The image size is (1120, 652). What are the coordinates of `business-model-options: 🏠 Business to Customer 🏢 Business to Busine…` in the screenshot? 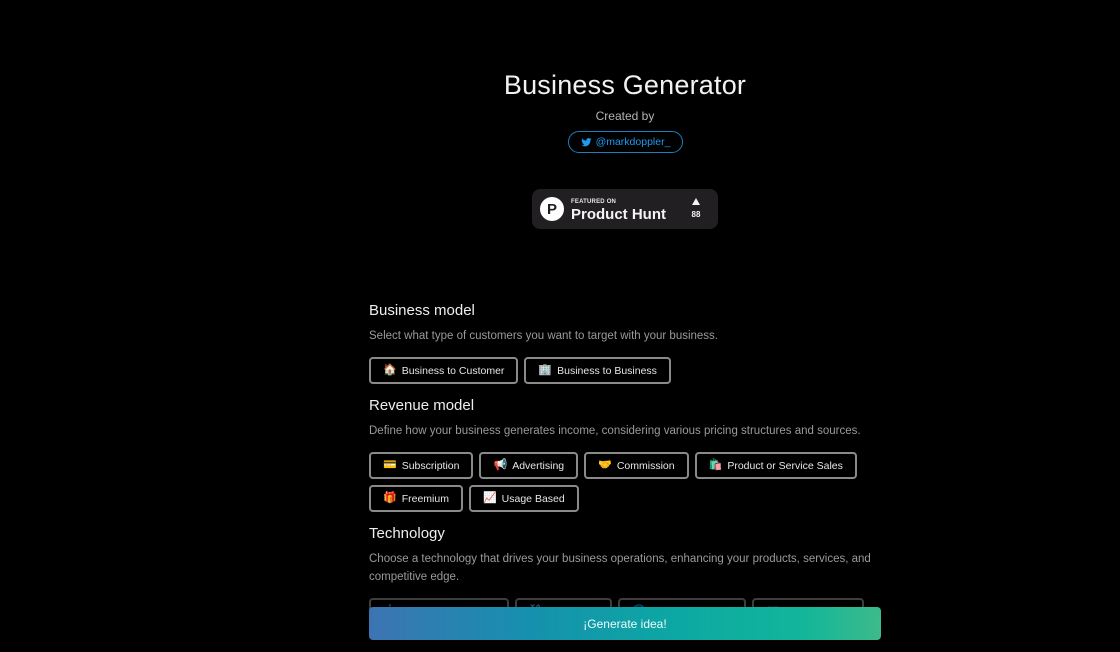 It's located at (626, 370).